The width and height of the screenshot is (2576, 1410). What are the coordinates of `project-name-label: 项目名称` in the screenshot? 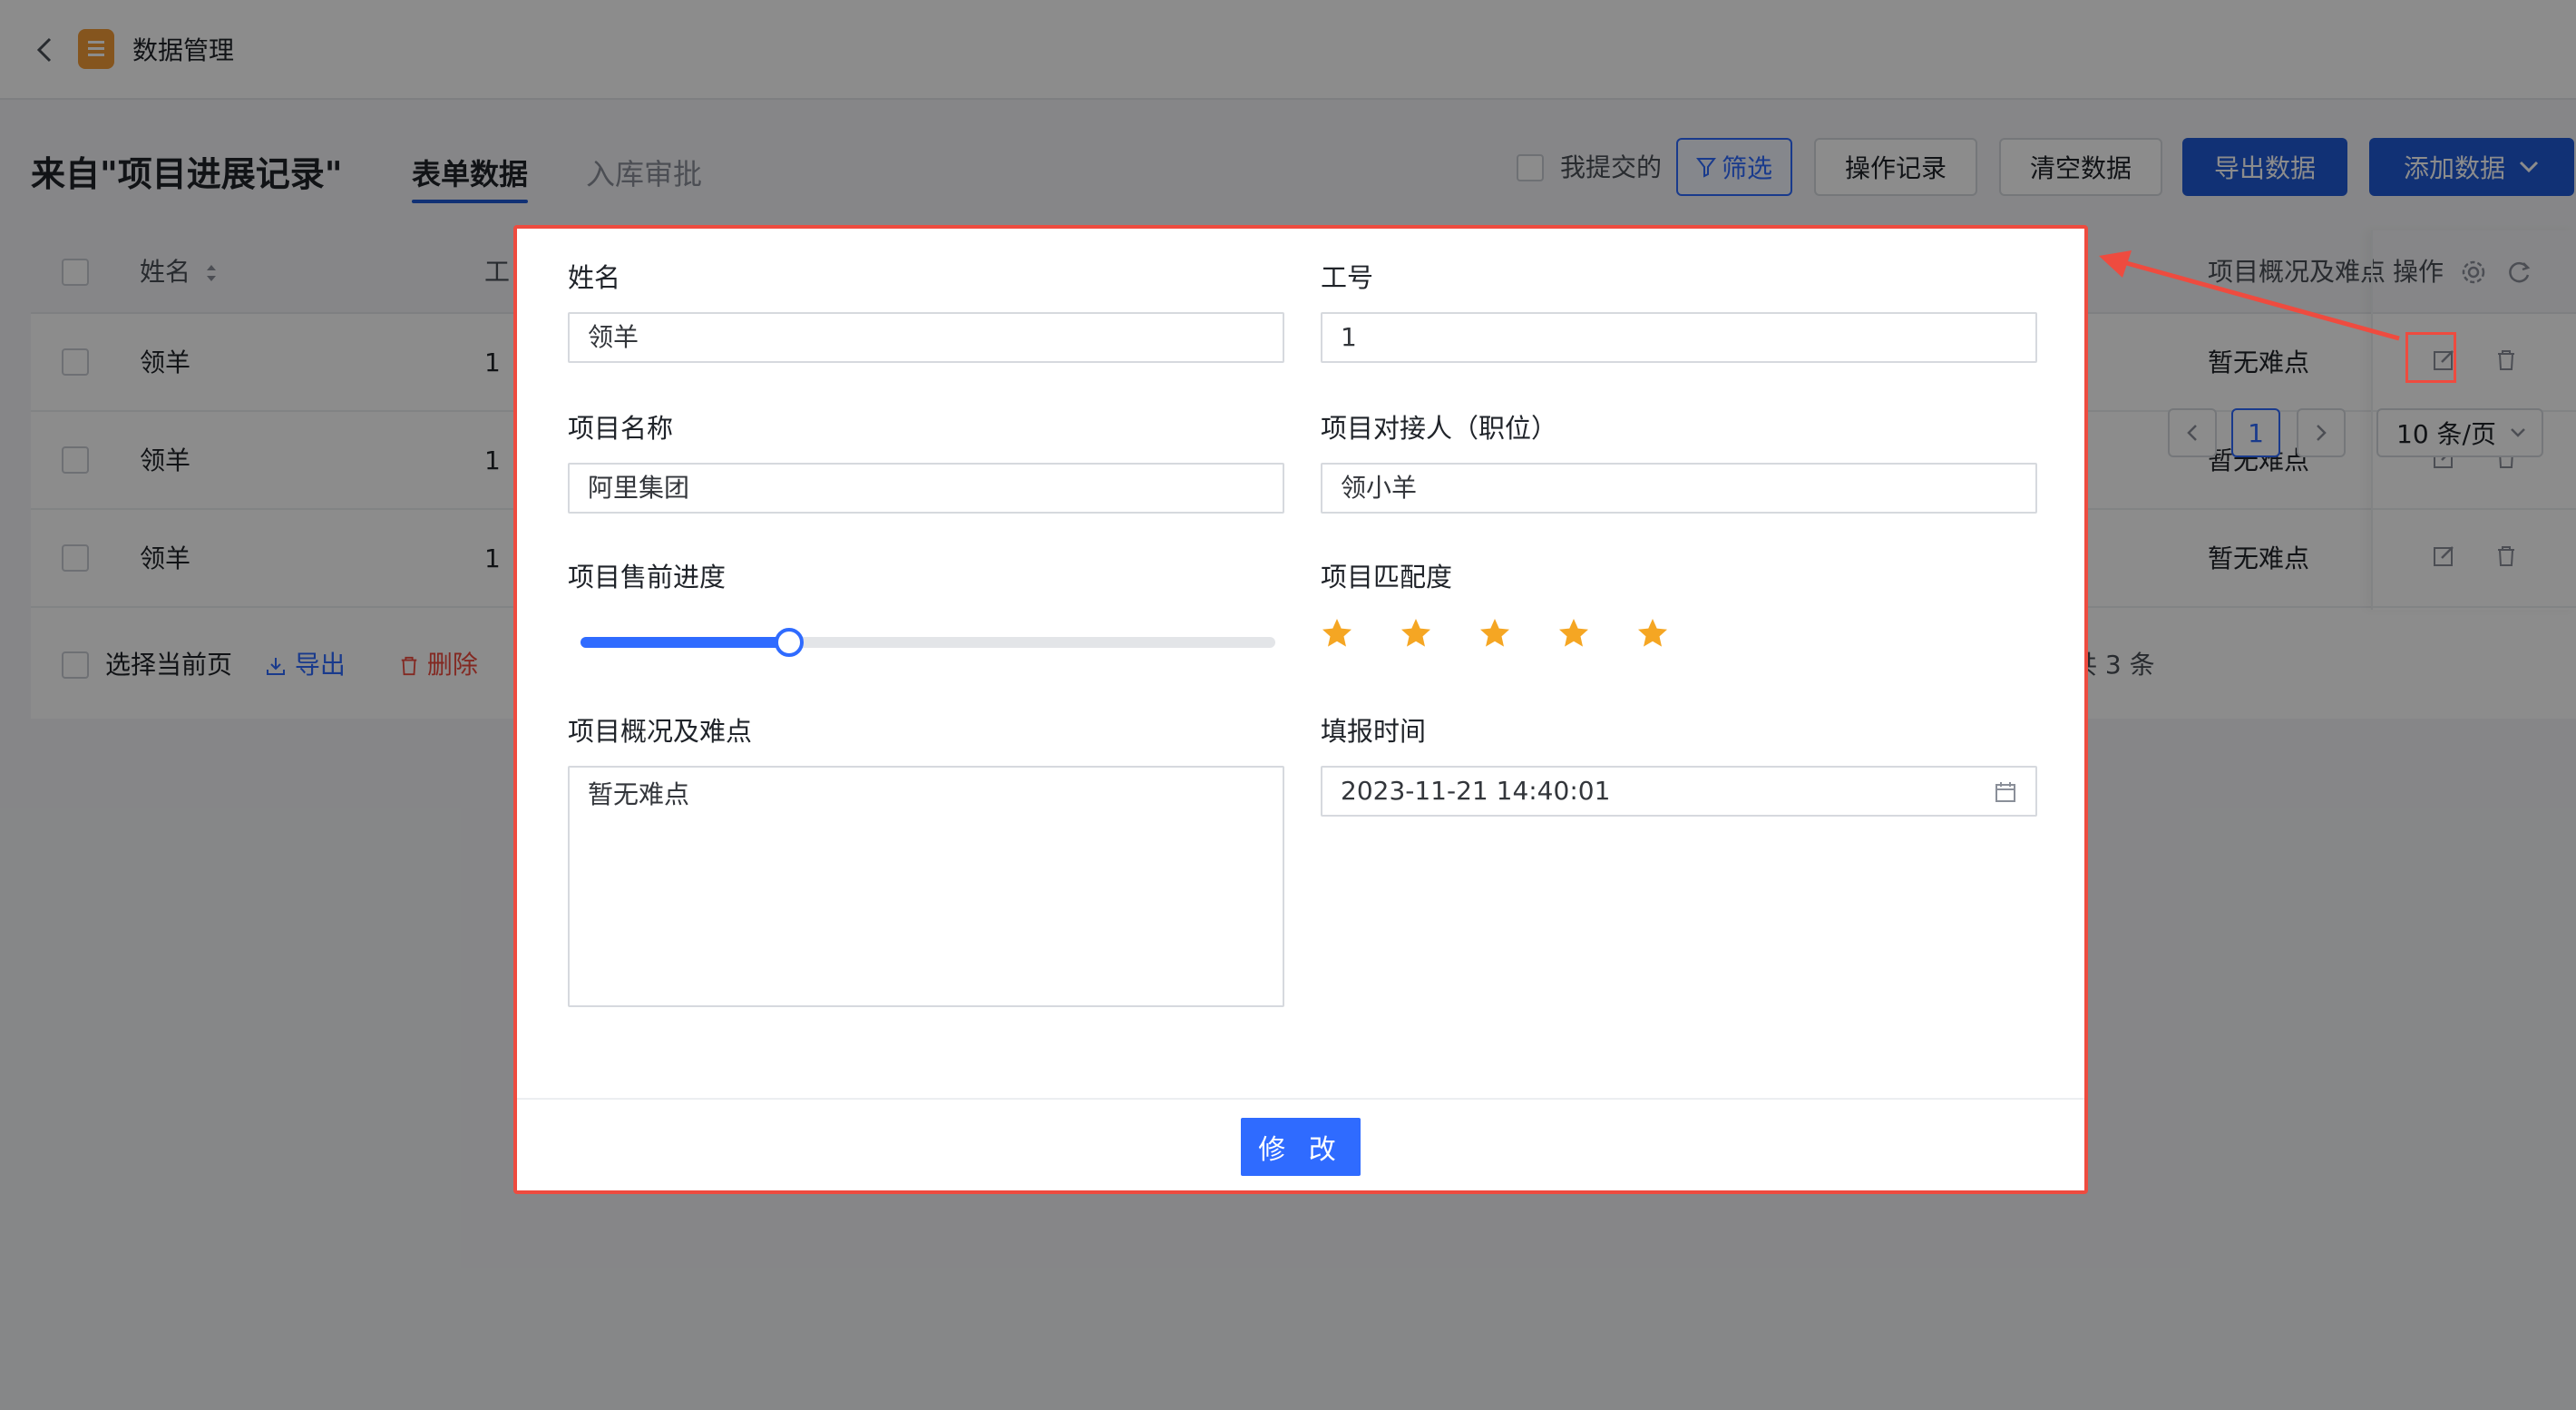 It's located at (621, 428).